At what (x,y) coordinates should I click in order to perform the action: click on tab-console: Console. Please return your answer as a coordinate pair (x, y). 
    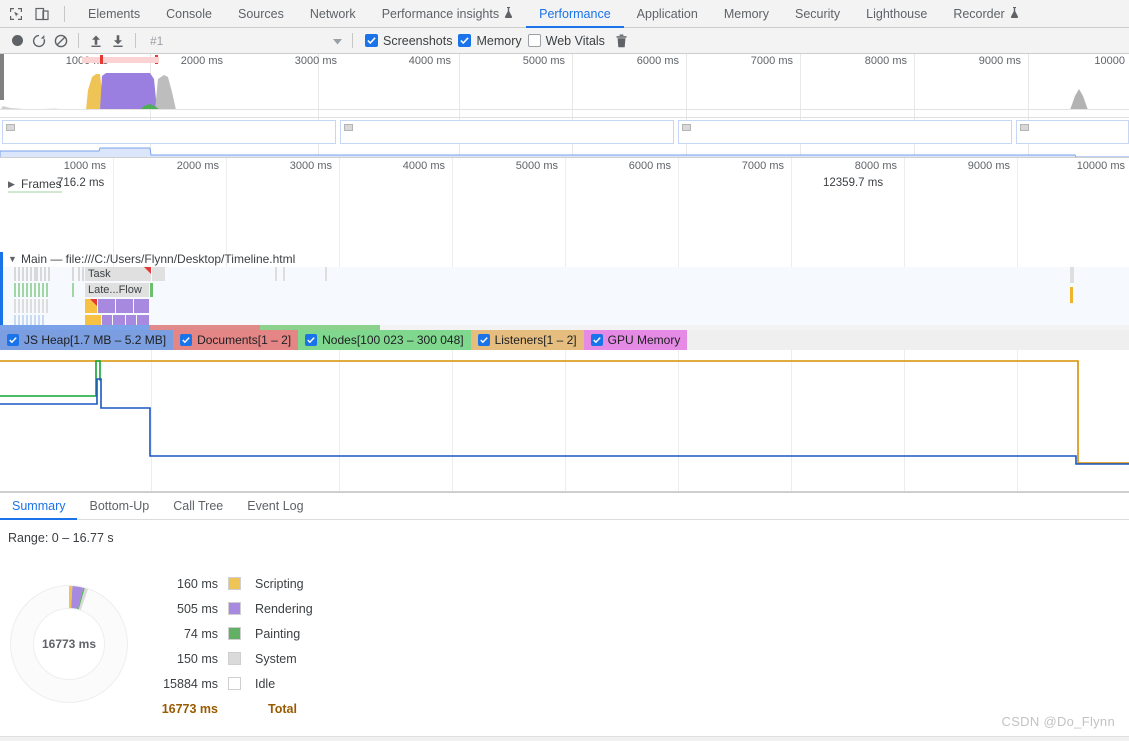
    Looking at the image, I should click on (189, 14).